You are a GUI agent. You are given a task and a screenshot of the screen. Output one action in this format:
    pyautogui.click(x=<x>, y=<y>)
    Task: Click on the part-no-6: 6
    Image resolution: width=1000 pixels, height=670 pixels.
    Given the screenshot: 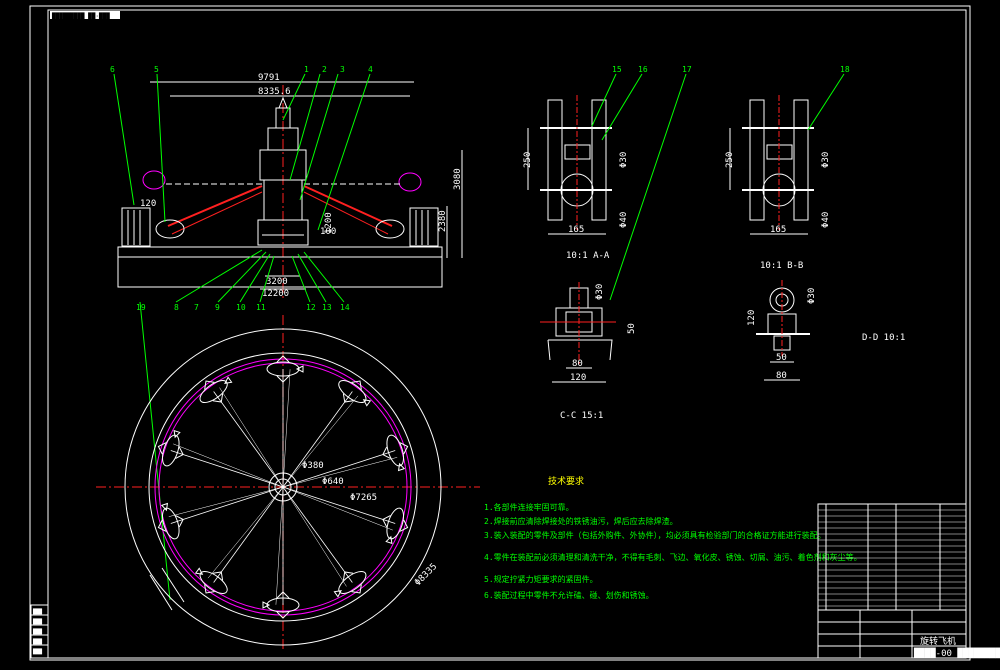 What is the action you would take?
    pyautogui.click(x=112, y=69)
    